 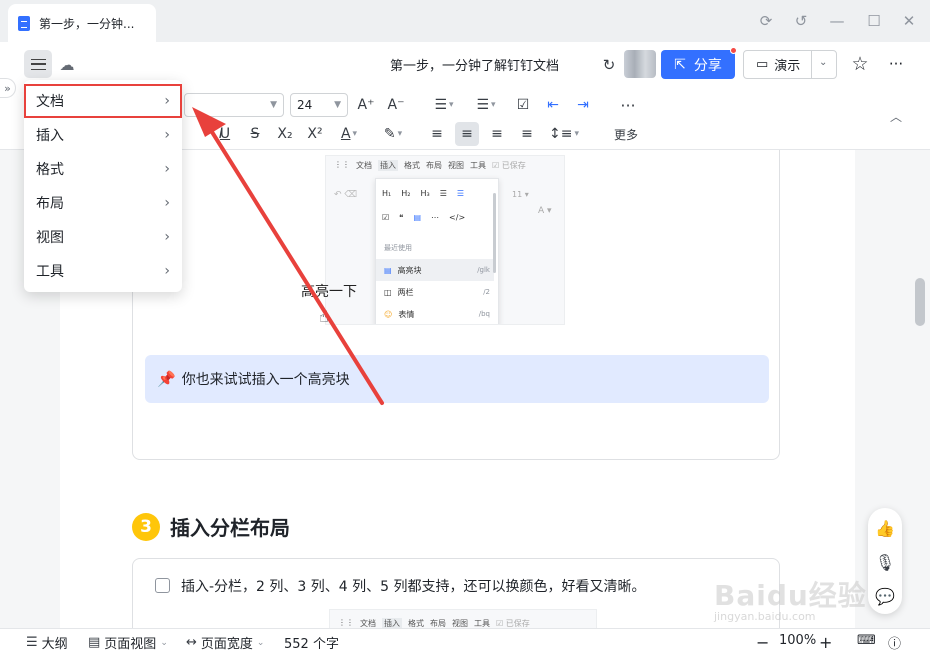 What do you see at coordinates (837, 21) in the screenshot?
I see `minimize-icon: —` at bounding box center [837, 21].